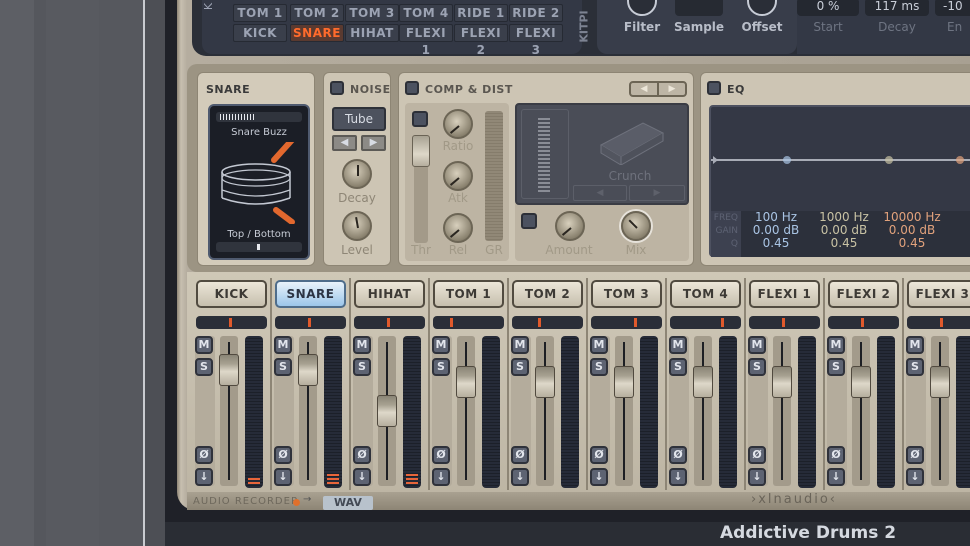  Describe the element at coordinates (828, 8) in the screenshot. I see `start-value: 0 %` at that location.